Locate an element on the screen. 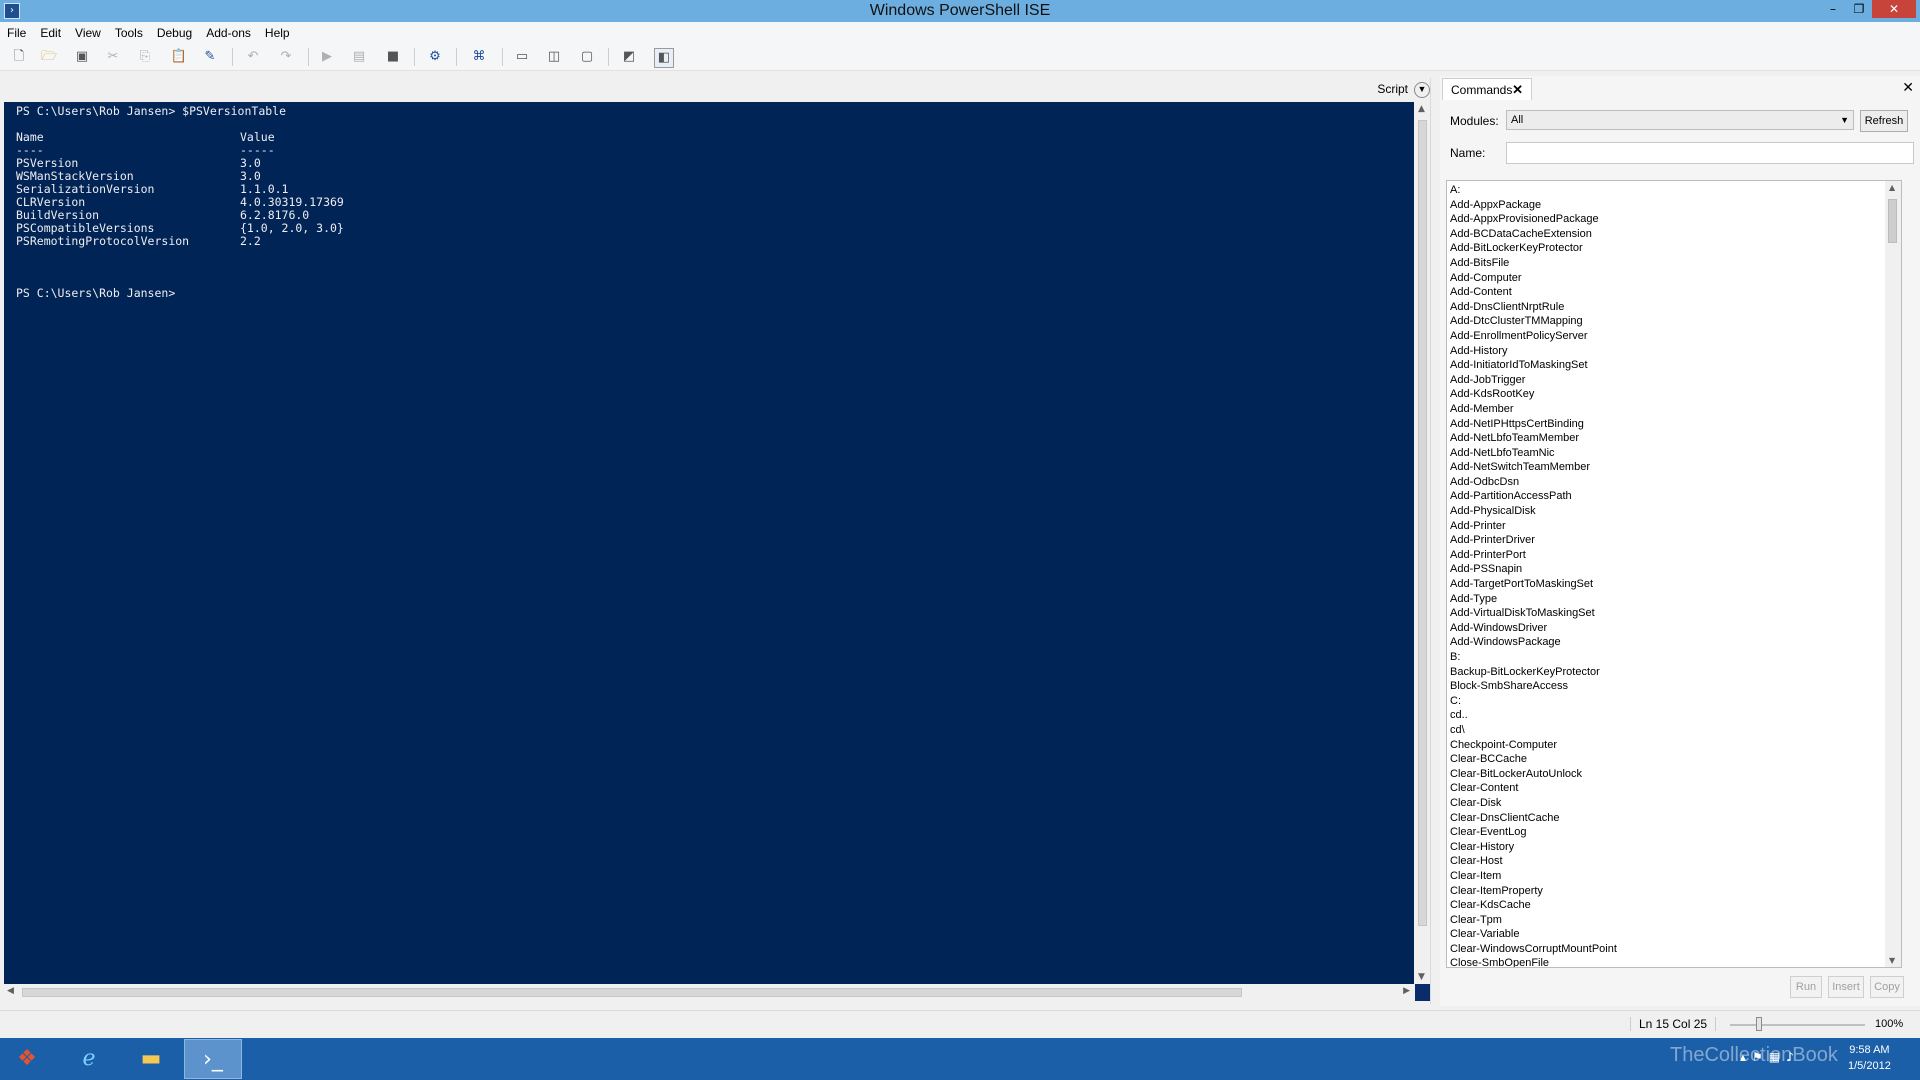  list-item: Clear-Item is located at coordinates (1533, 876).